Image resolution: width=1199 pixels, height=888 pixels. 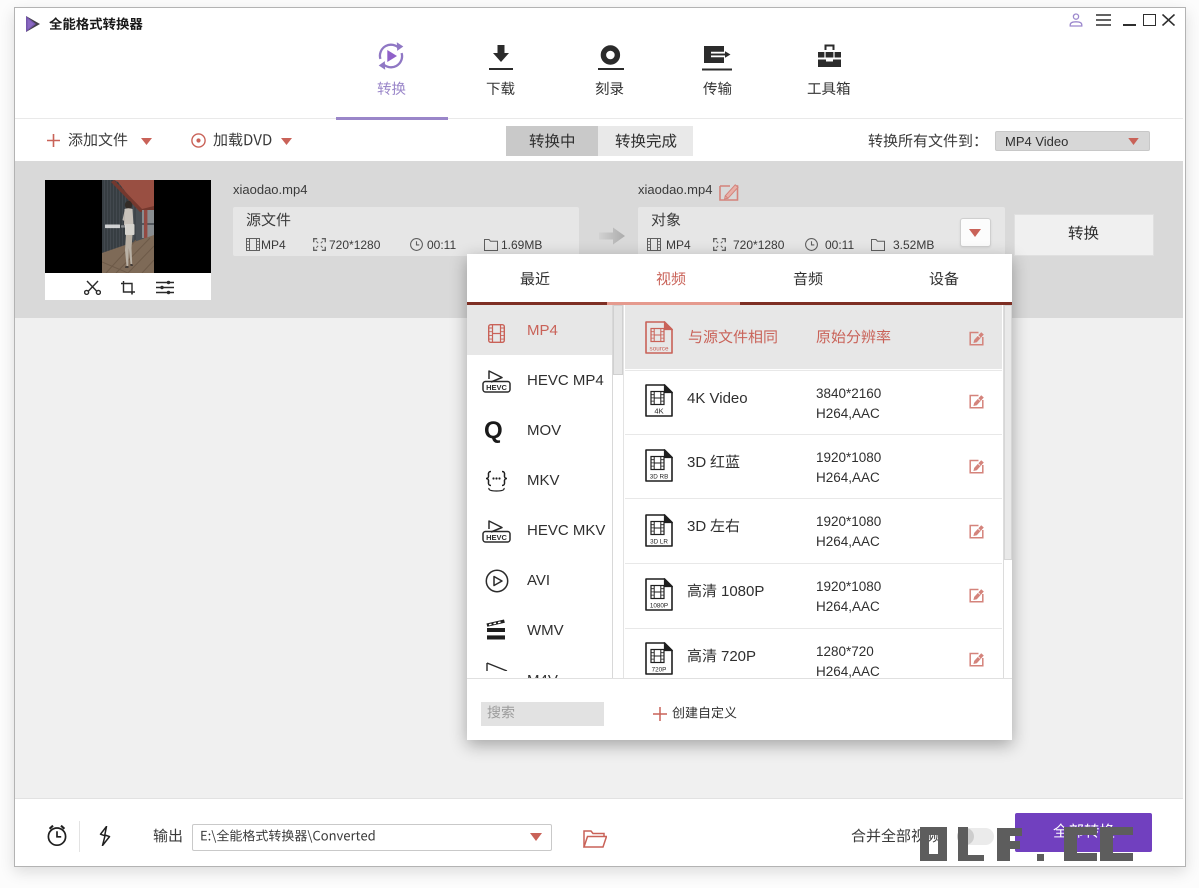 What do you see at coordinates (658, 411) in the screenshot?
I see `svg-text: 4K` at bounding box center [658, 411].